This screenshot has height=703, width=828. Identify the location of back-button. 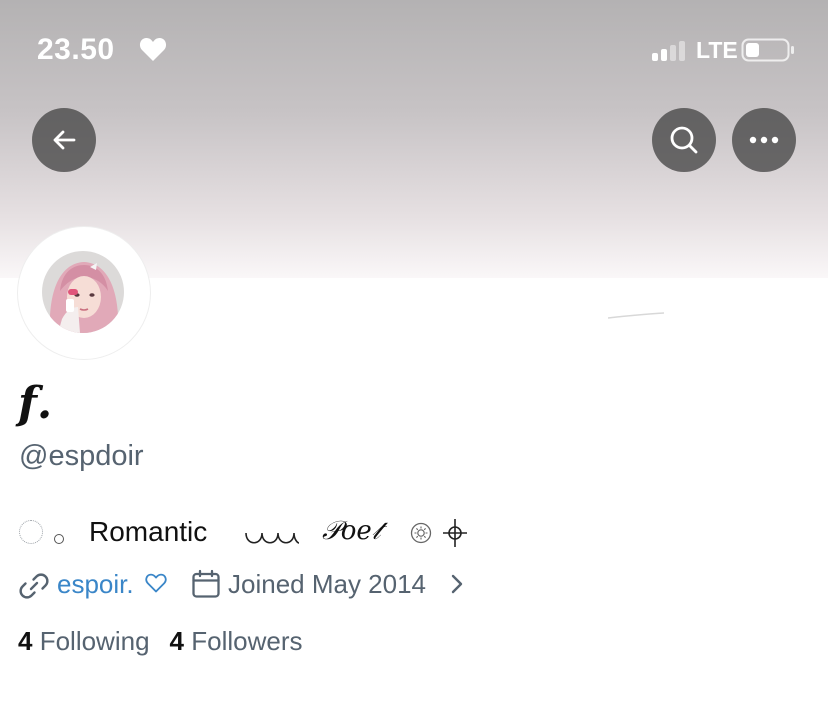
(64, 140).